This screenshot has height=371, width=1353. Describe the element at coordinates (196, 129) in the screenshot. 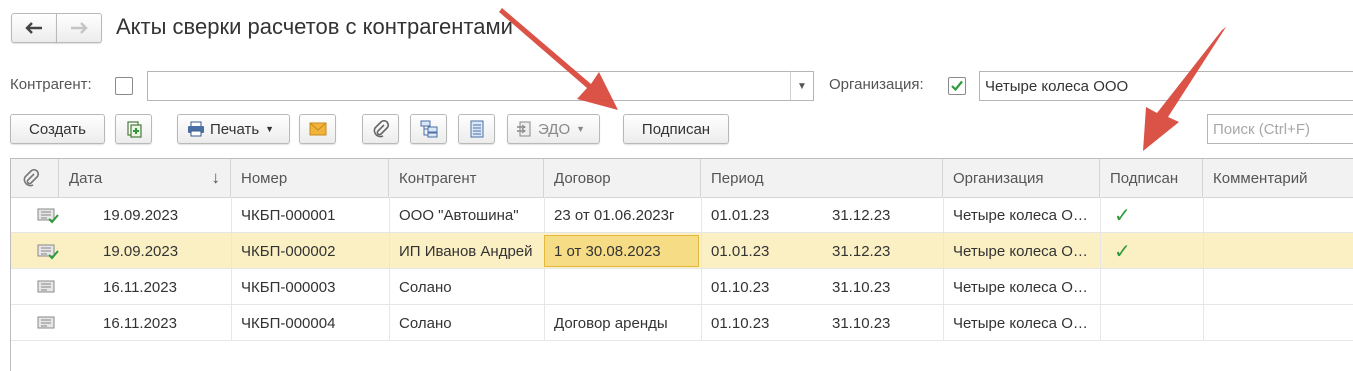

I see `printer-icon` at that location.